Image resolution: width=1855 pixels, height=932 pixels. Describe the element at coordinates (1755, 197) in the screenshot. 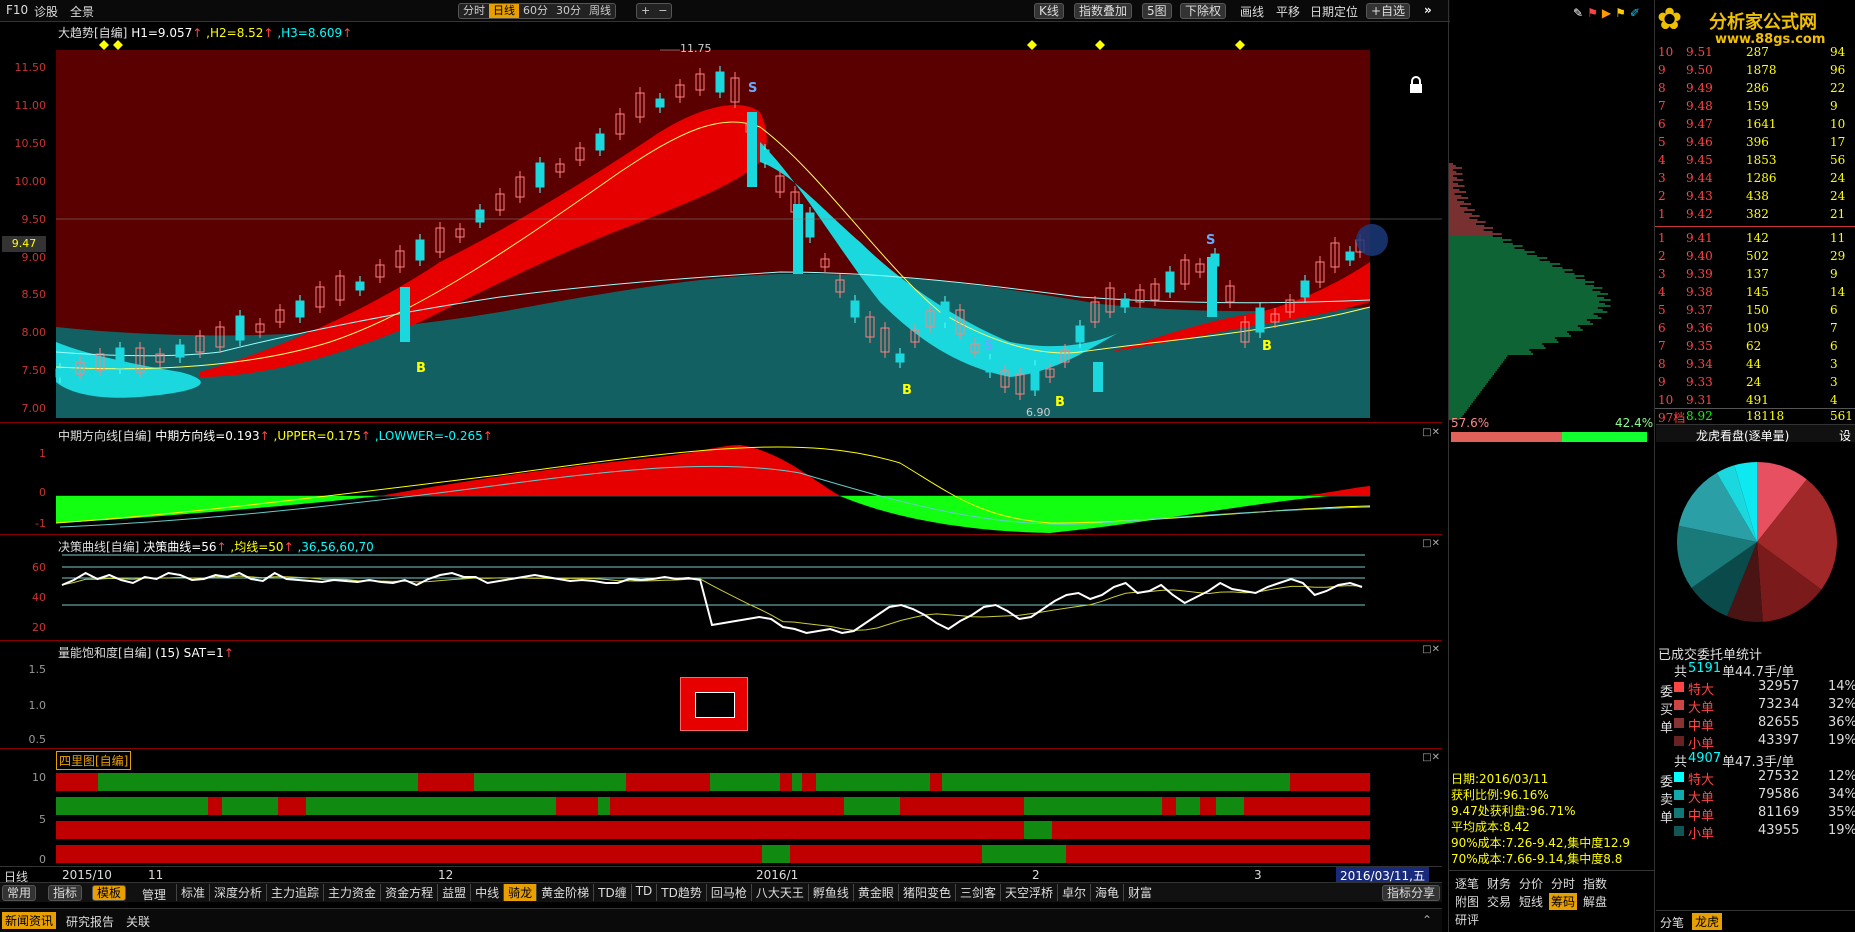

I see `orderbook-row: 2 9.43 438 24` at that location.